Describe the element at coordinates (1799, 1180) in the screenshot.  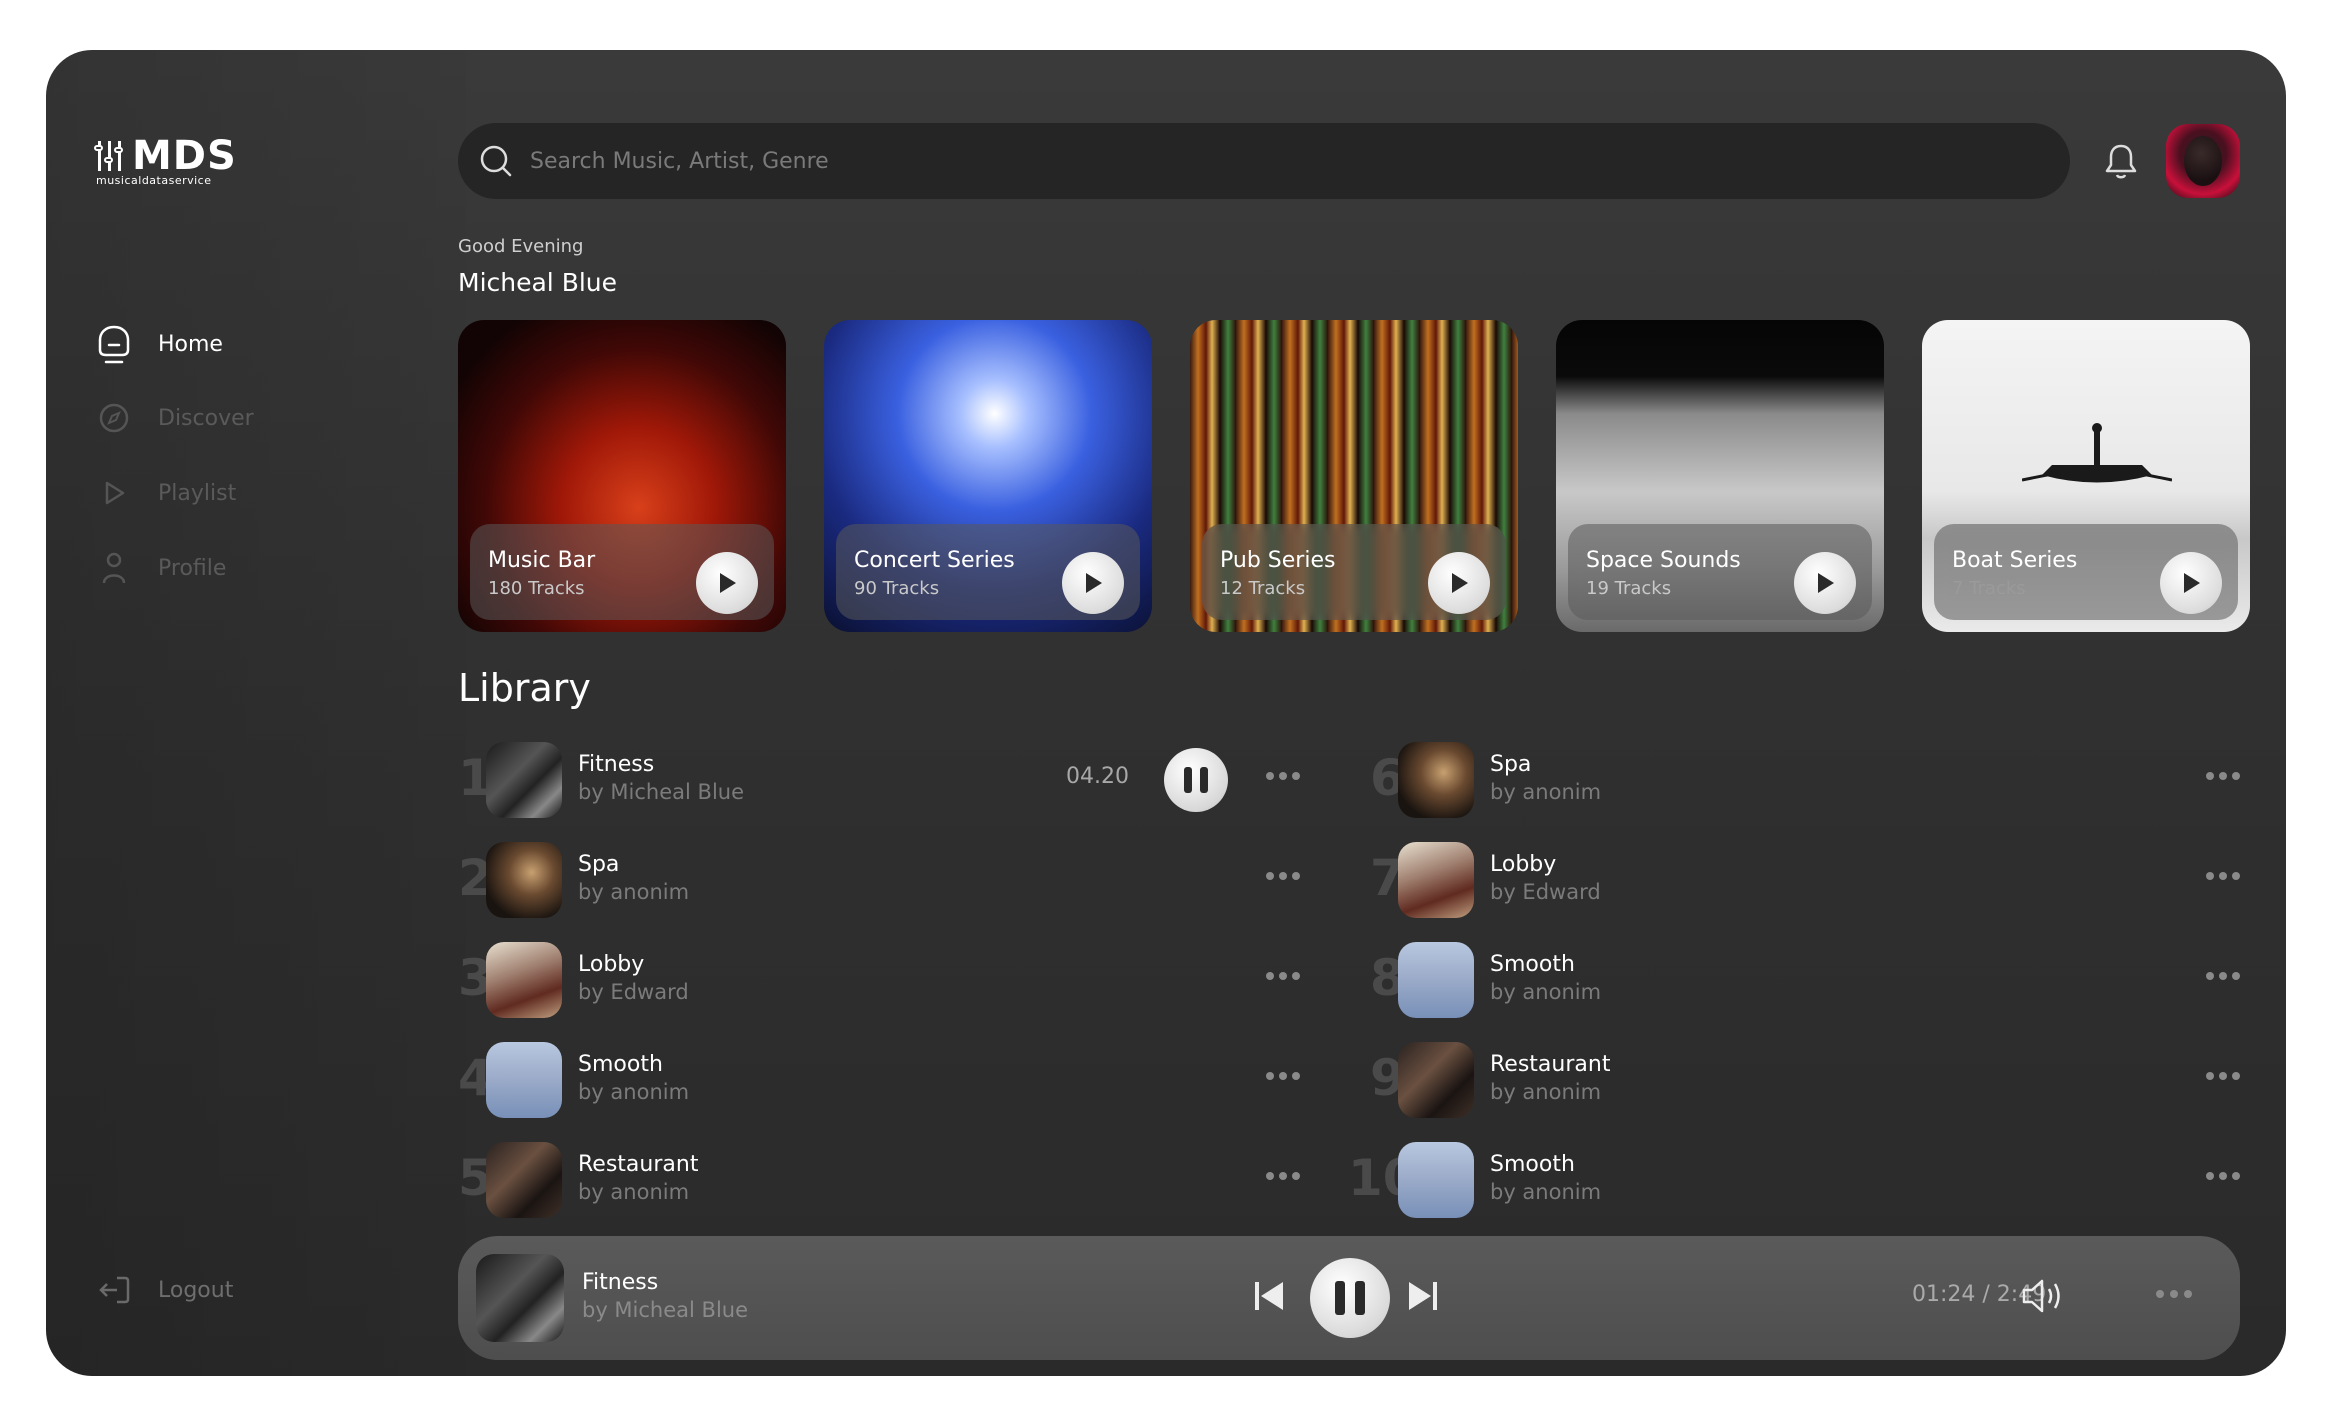
I see `track-row: 10 Smooth by anonim` at that location.